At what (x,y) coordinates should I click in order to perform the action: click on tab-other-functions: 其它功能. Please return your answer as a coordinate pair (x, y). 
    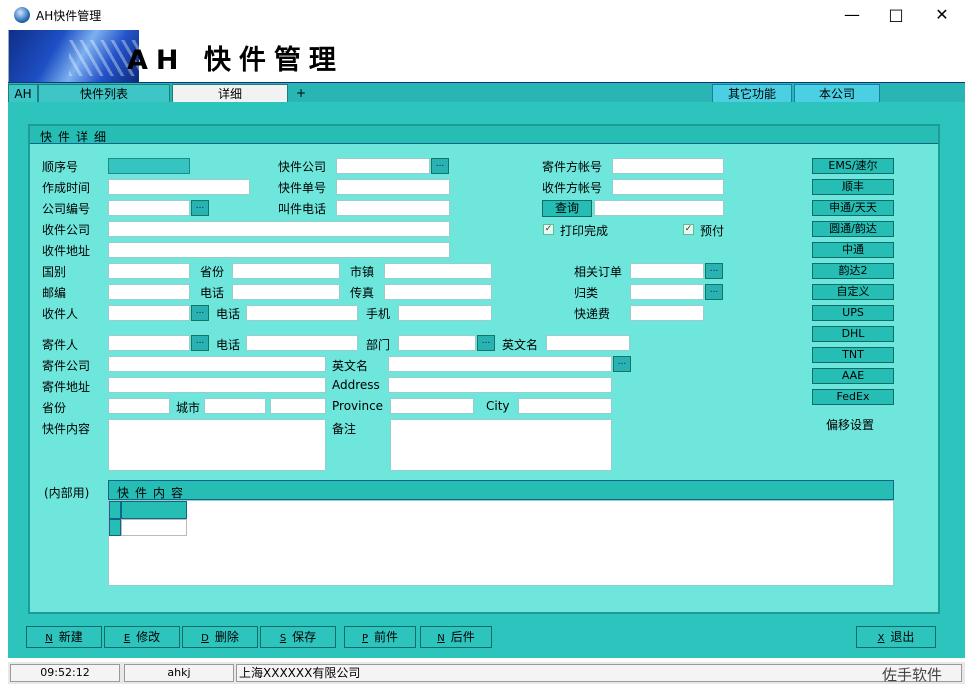
    Looking at the image, I should click on (752, 93).